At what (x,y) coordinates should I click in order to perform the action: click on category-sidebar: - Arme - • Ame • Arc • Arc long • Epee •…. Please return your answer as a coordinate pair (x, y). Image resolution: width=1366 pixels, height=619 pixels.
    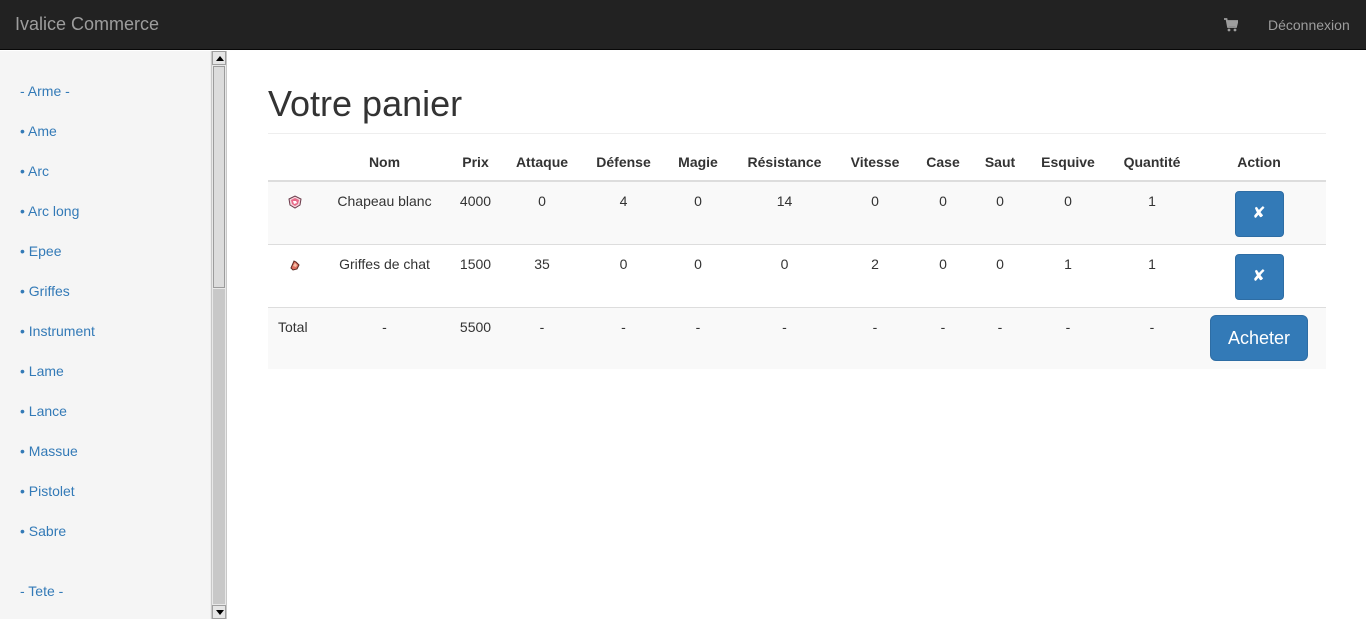
    Looking at the image, I should click on (105, 335).